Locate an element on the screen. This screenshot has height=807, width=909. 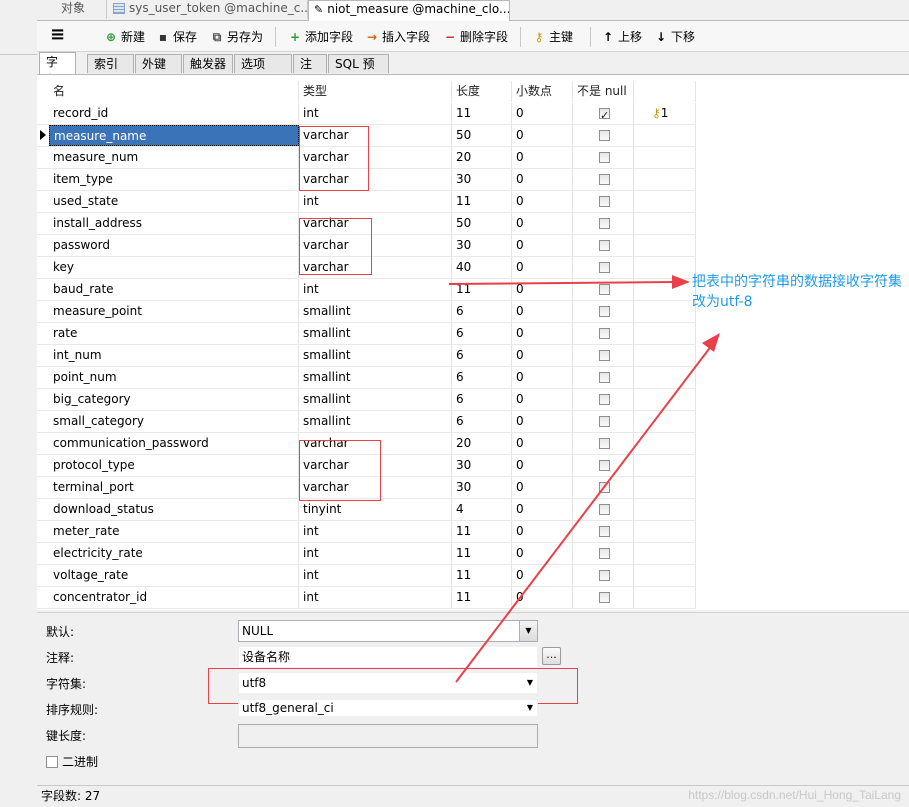
field-type-cell: tinyint is located at coordinates (375, 509).